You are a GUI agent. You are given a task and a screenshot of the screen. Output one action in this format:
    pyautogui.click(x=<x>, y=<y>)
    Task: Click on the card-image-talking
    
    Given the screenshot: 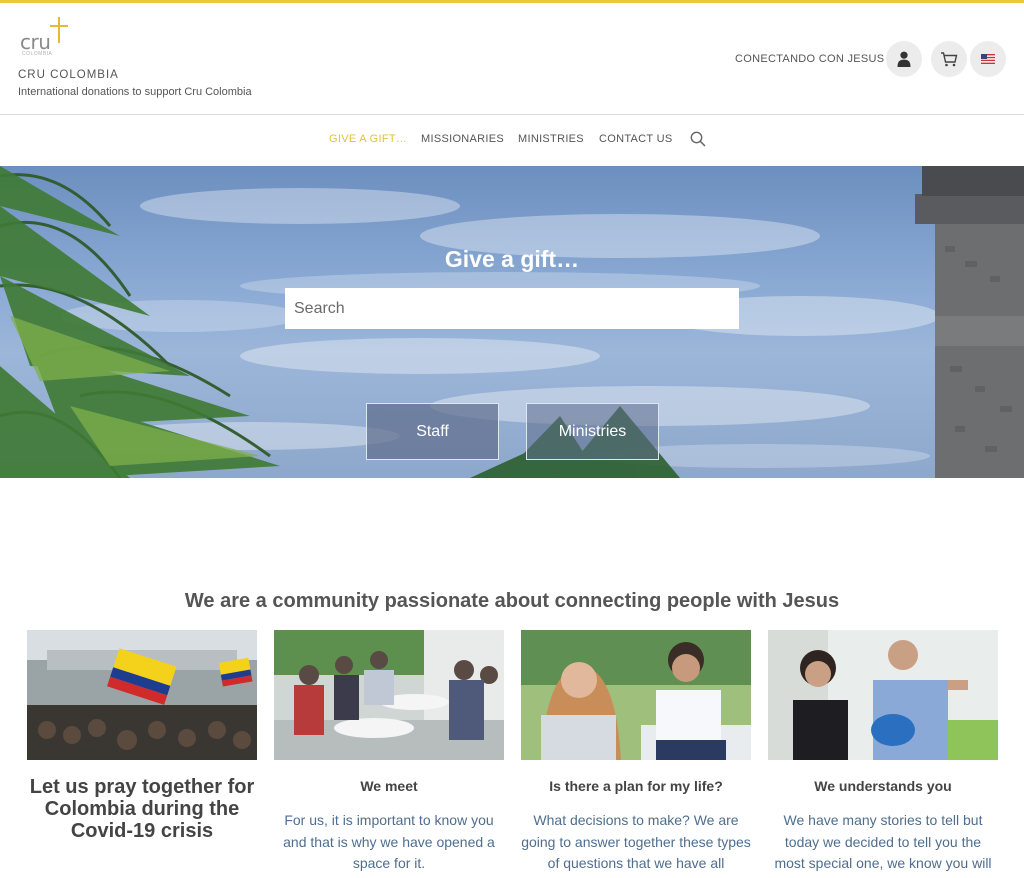 What is the action you would take?
    pyautogui.click(x=883, y=695)
    